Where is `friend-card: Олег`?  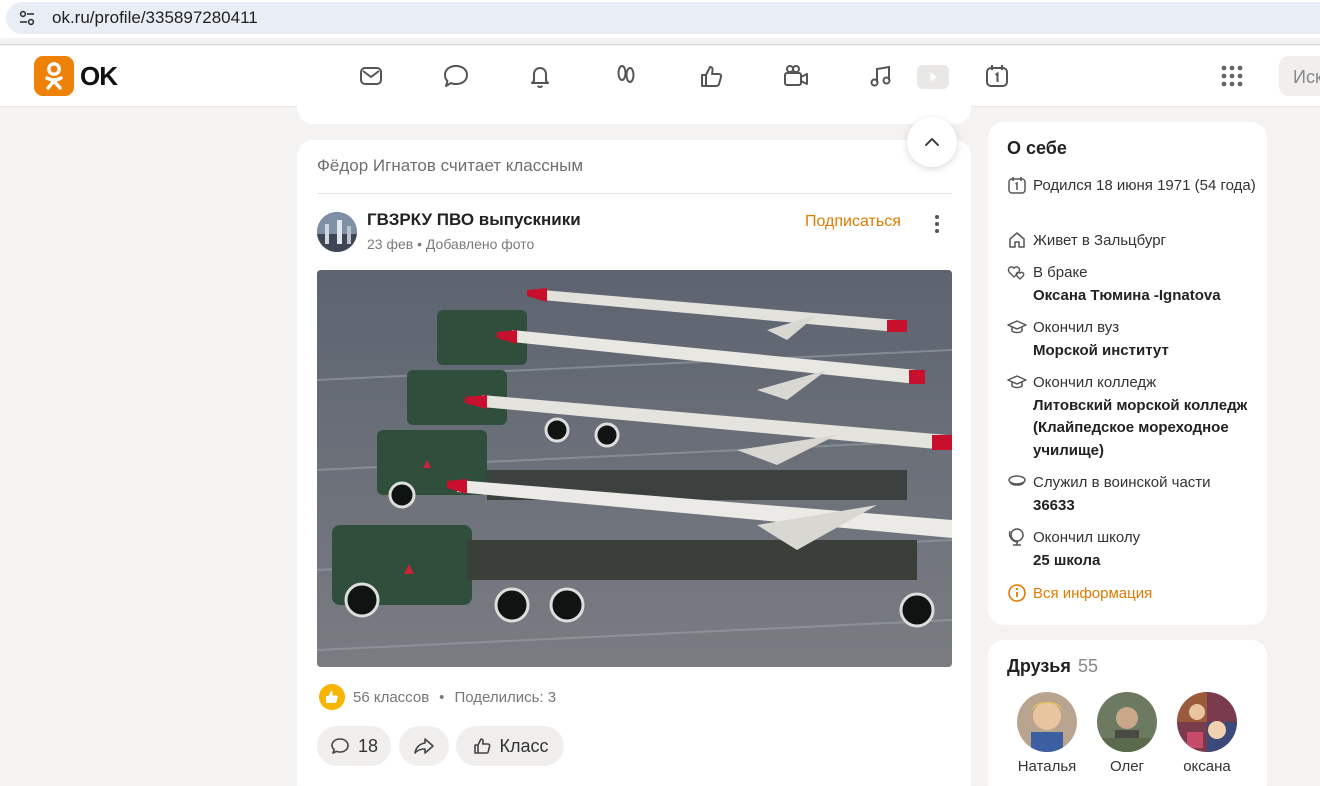 friend-card: Олег is located at coordinates (1127, 733).